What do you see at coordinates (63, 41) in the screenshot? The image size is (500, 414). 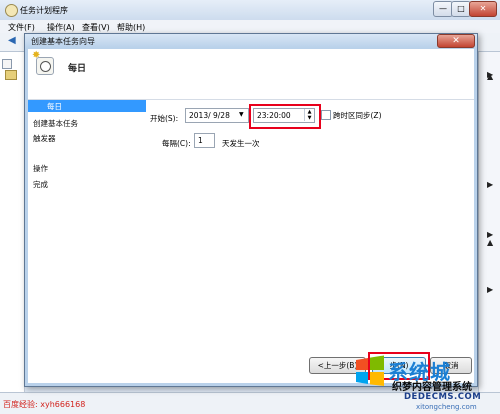 I see `wizard-title: 创建基本任务向导` at bounding box center [63, 41].